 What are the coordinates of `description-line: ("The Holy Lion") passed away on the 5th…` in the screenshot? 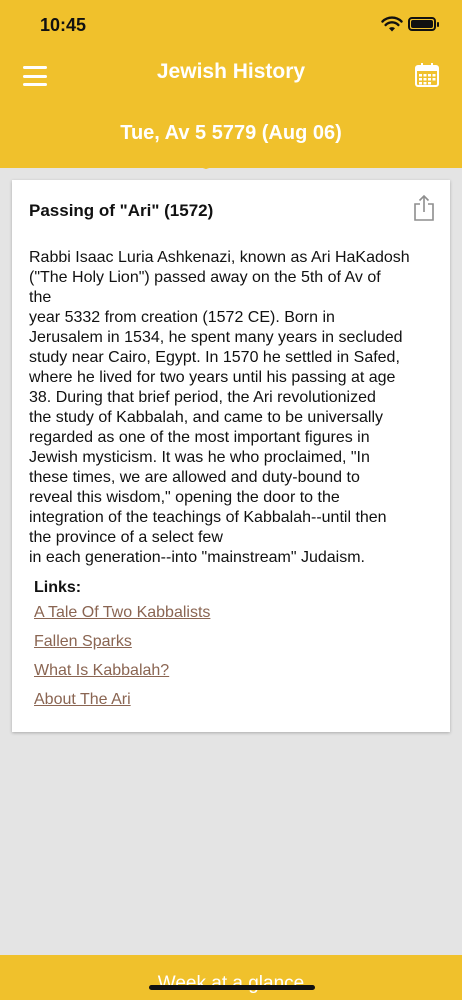 It's located at (205, 277).